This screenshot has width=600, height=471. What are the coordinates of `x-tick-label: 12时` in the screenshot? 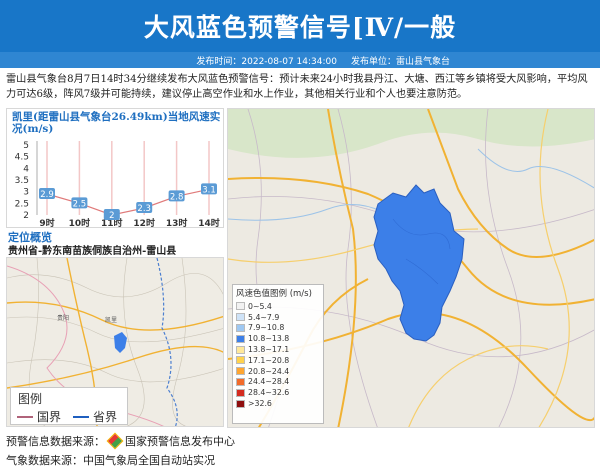 It's located at (144, 223).